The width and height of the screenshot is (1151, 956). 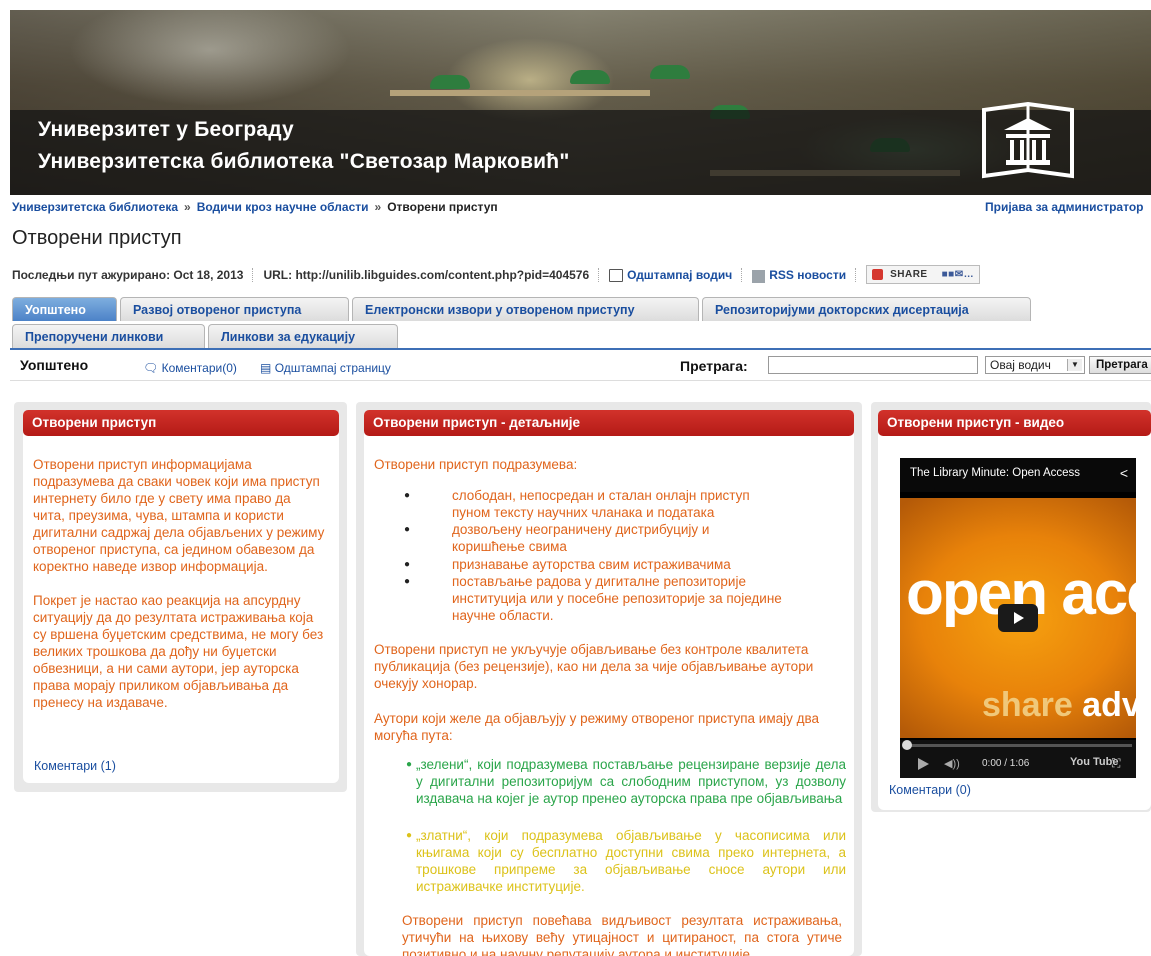 I want to click on progress-handle, so click(x=907, y=745).